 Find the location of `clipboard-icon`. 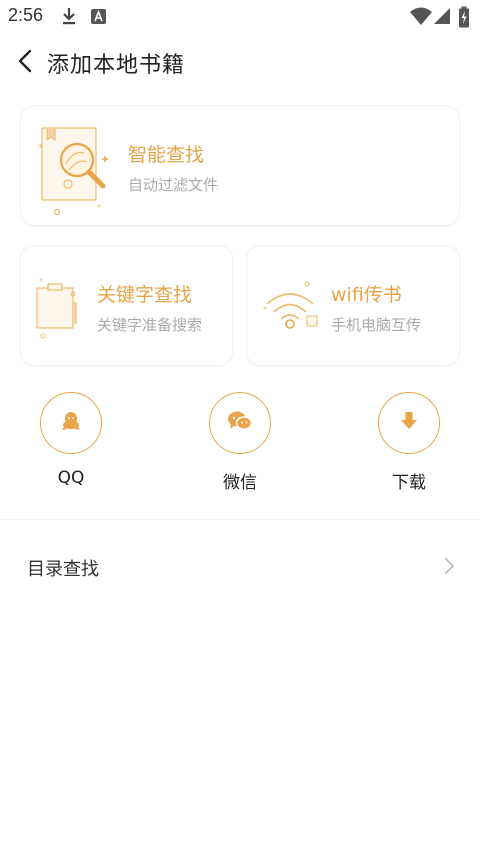

clipboard-icon is located at coordinates (58, 310).